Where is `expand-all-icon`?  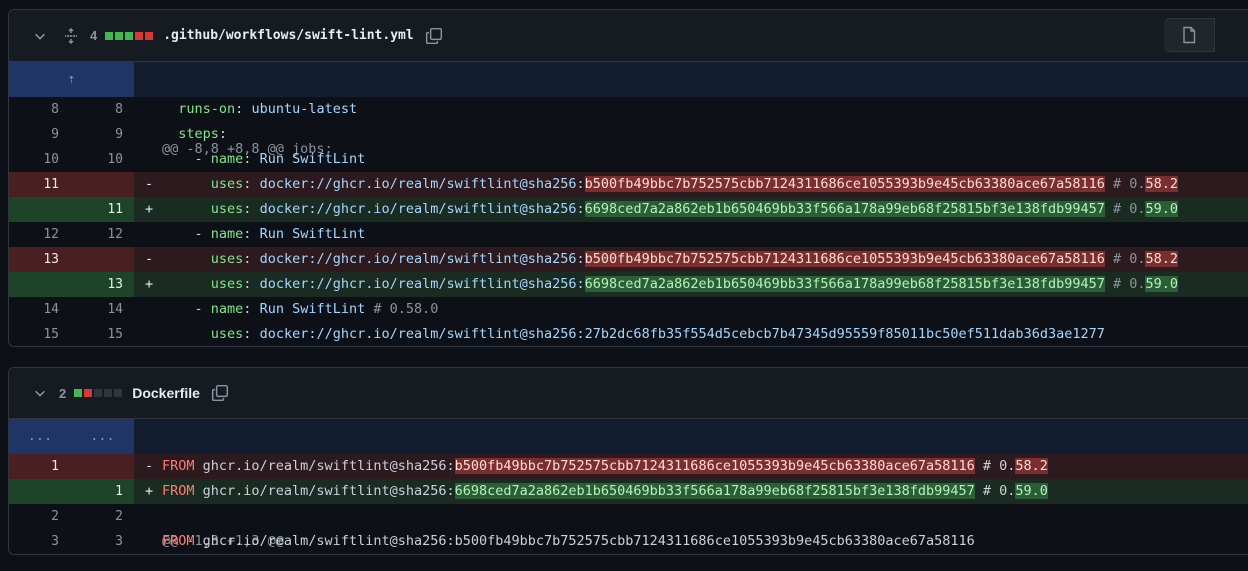
expand-all-icon is located at coordinates (71, 35).